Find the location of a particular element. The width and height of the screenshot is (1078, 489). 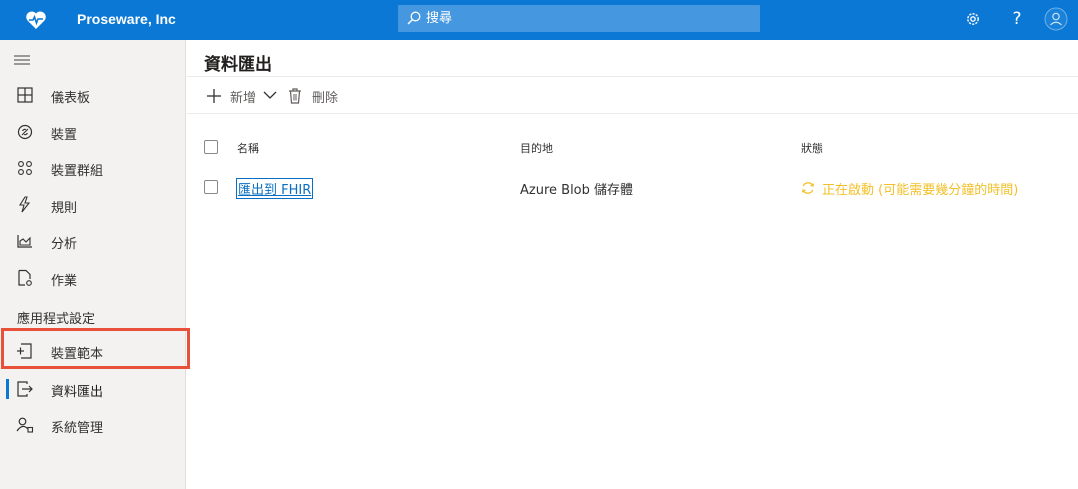

search-box is located at coordinates (579, 18).